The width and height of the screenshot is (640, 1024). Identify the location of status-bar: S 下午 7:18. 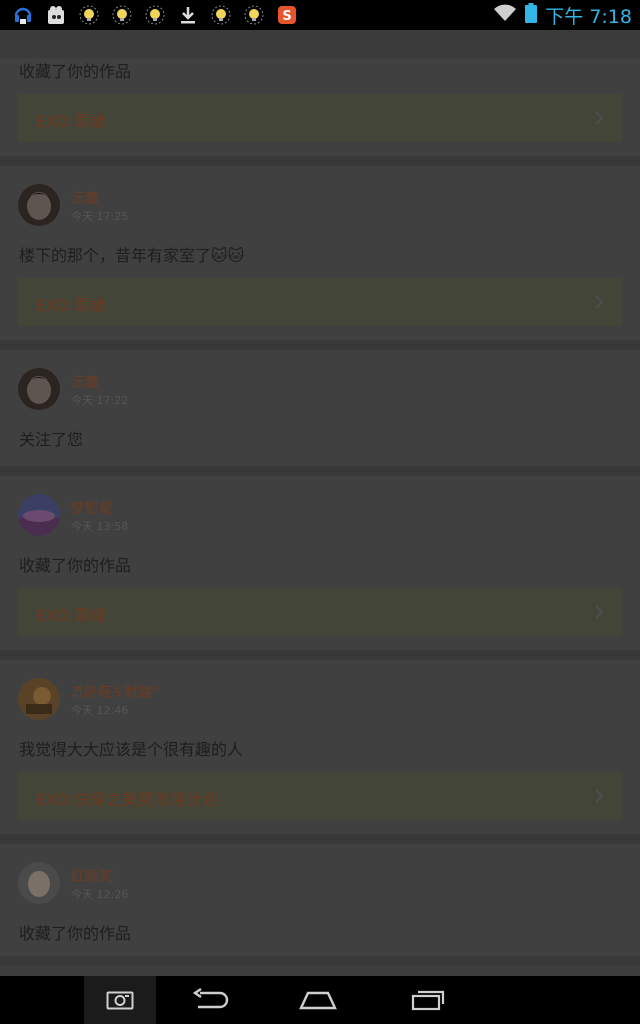
(320, 15).